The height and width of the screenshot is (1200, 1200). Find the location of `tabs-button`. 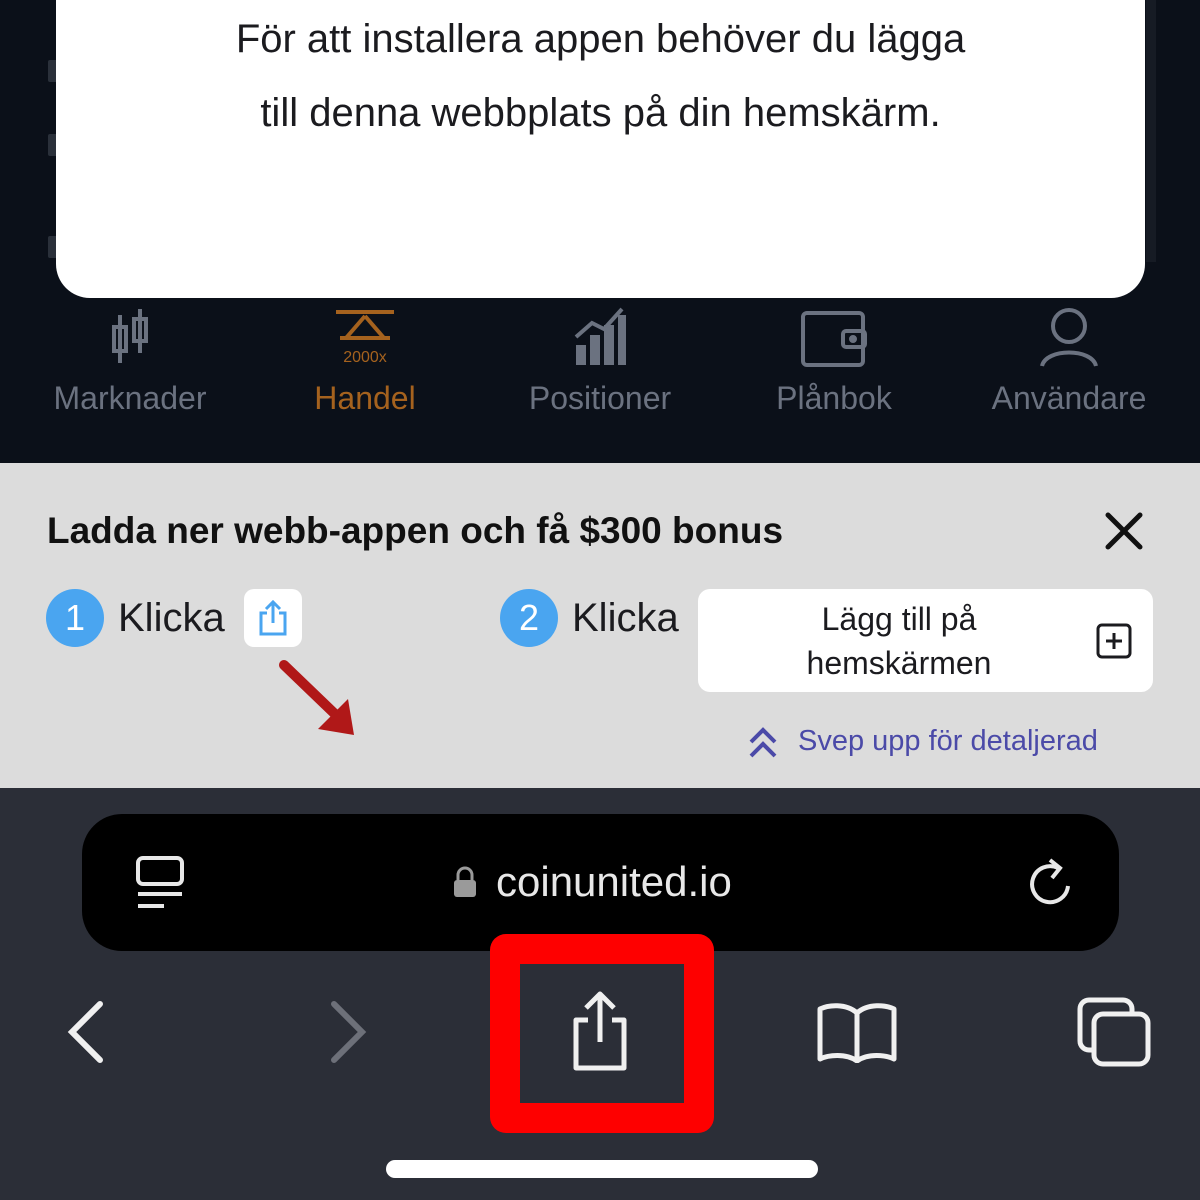

tabs-button is located at coordinates (1114, 1032).